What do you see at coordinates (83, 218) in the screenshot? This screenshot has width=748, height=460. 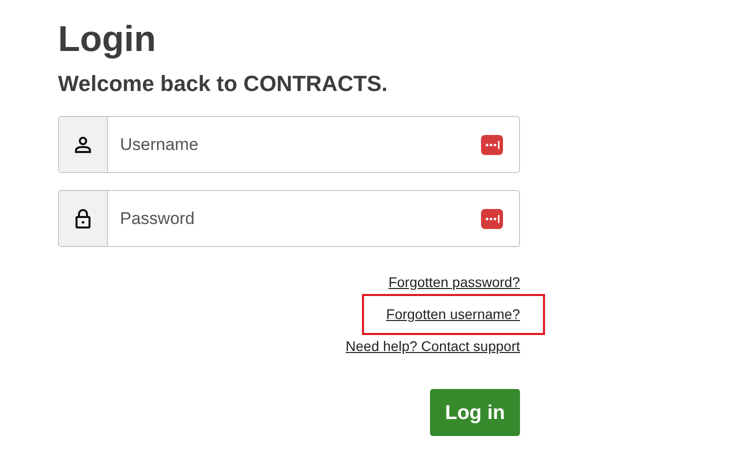 I see `lock-icon` at bounding box center [83, 218].